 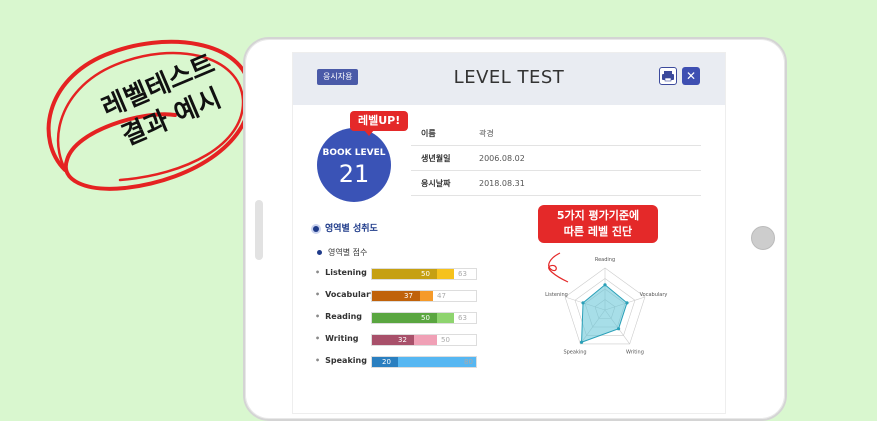 I want to click on score-row: Writing 32 50, so click(x=405, y=342).